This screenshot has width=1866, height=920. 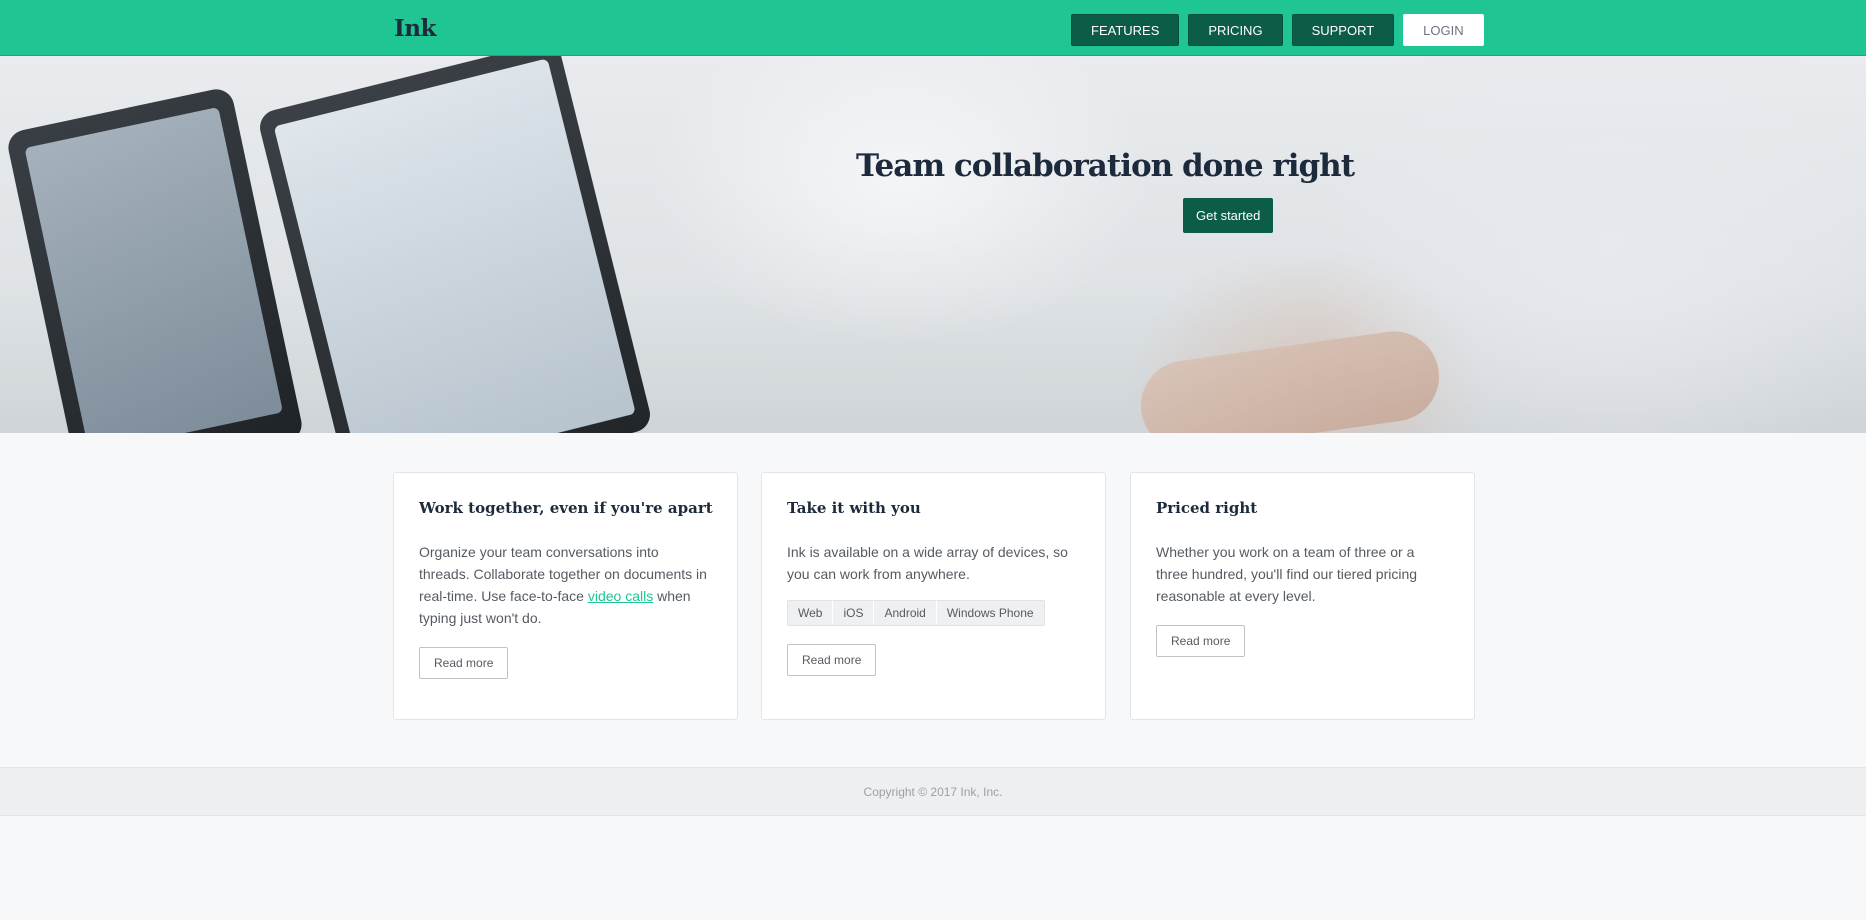 What do you see at coordinates (905, 613) in the screenshot?
I see `platform-tag-android: Android` at bounding box center [905, 613].